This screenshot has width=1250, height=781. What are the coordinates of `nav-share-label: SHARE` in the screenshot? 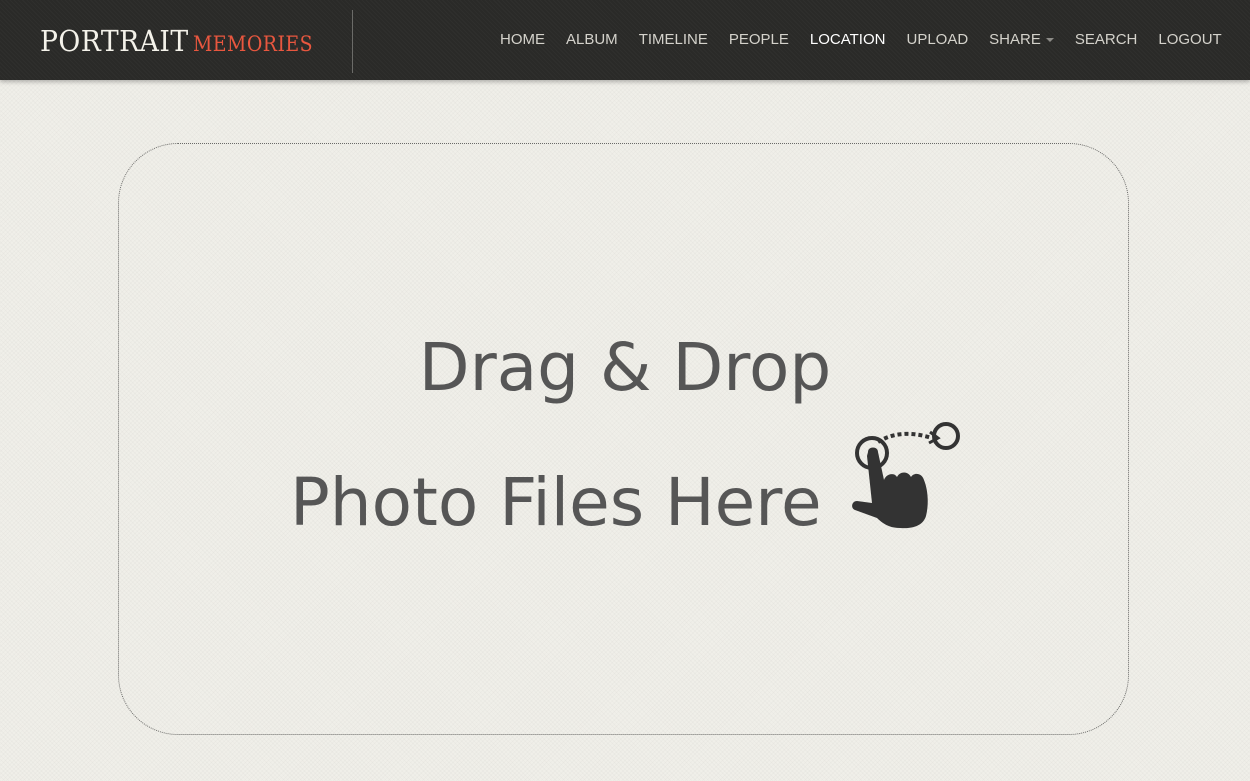 It's located at (1015, 39).